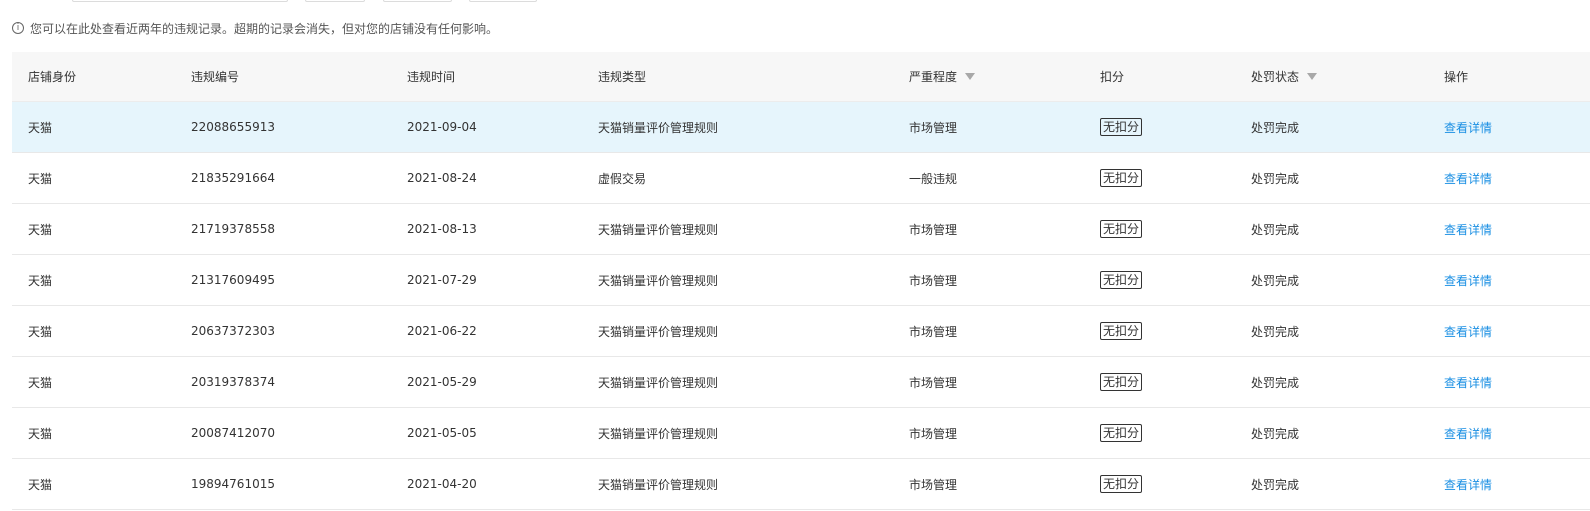 This screenshot has height=511, width=1590. What do you see at coordinates (233, 229) in the screenshot?
I see `cell-violation-id: 21719378558` at bounding box center [233, 229].